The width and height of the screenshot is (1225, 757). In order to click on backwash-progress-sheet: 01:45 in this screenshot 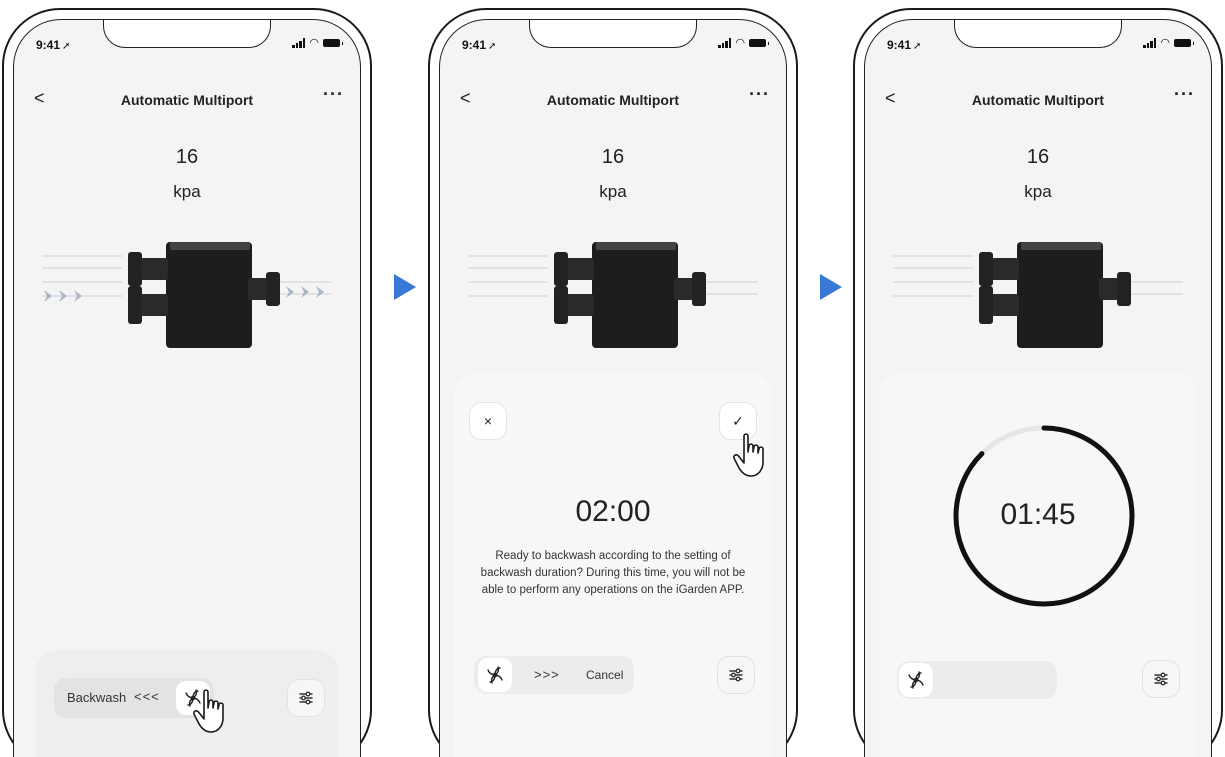, I will do `click(1038, 565)`.